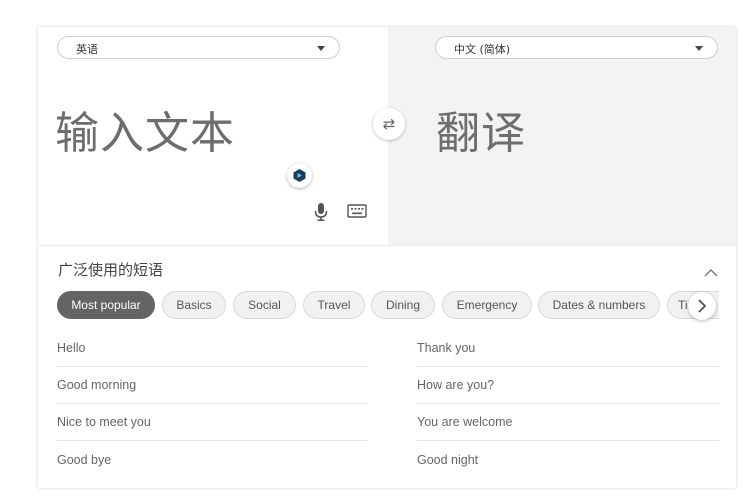 This screenshot has height=500, width=744. What do you see at coordinates (389, 124) in the screenshot?
I see `swap-languages-icon: ⇄` at bounding box center [389, 124].